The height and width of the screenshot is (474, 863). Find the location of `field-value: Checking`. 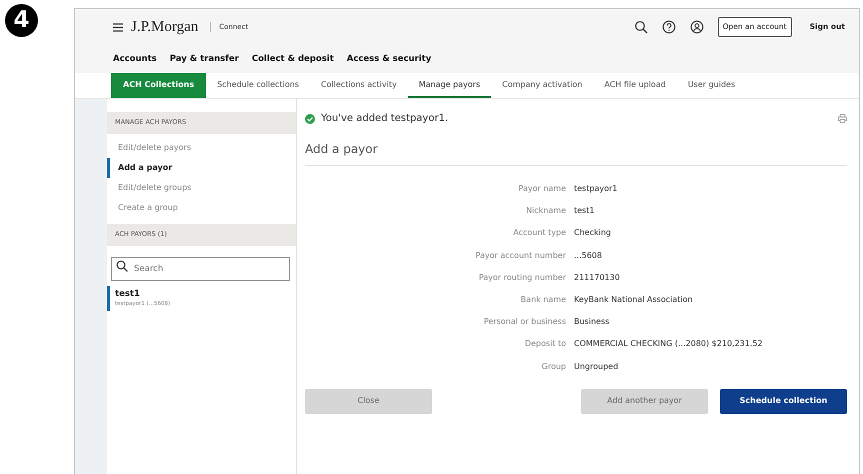

field-value: Checking is located at coordinates (592, 233).